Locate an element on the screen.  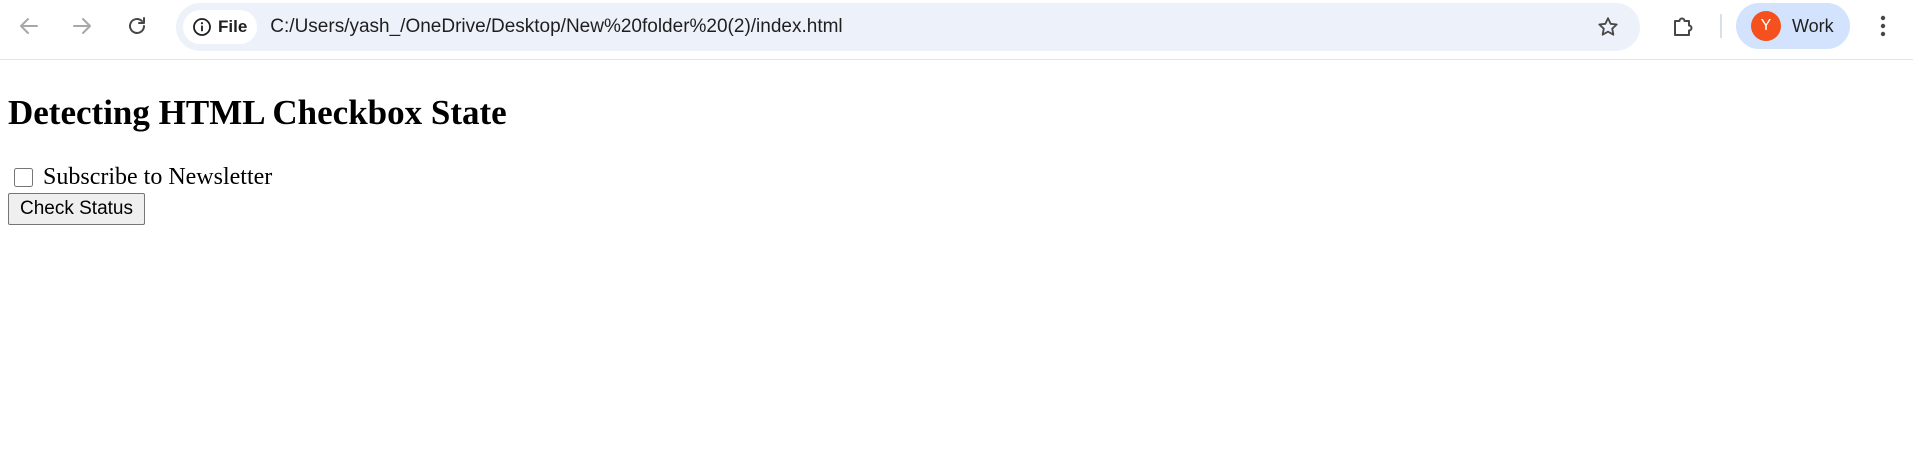
kebab-menu-icon is located at coordinates (1883, 26).